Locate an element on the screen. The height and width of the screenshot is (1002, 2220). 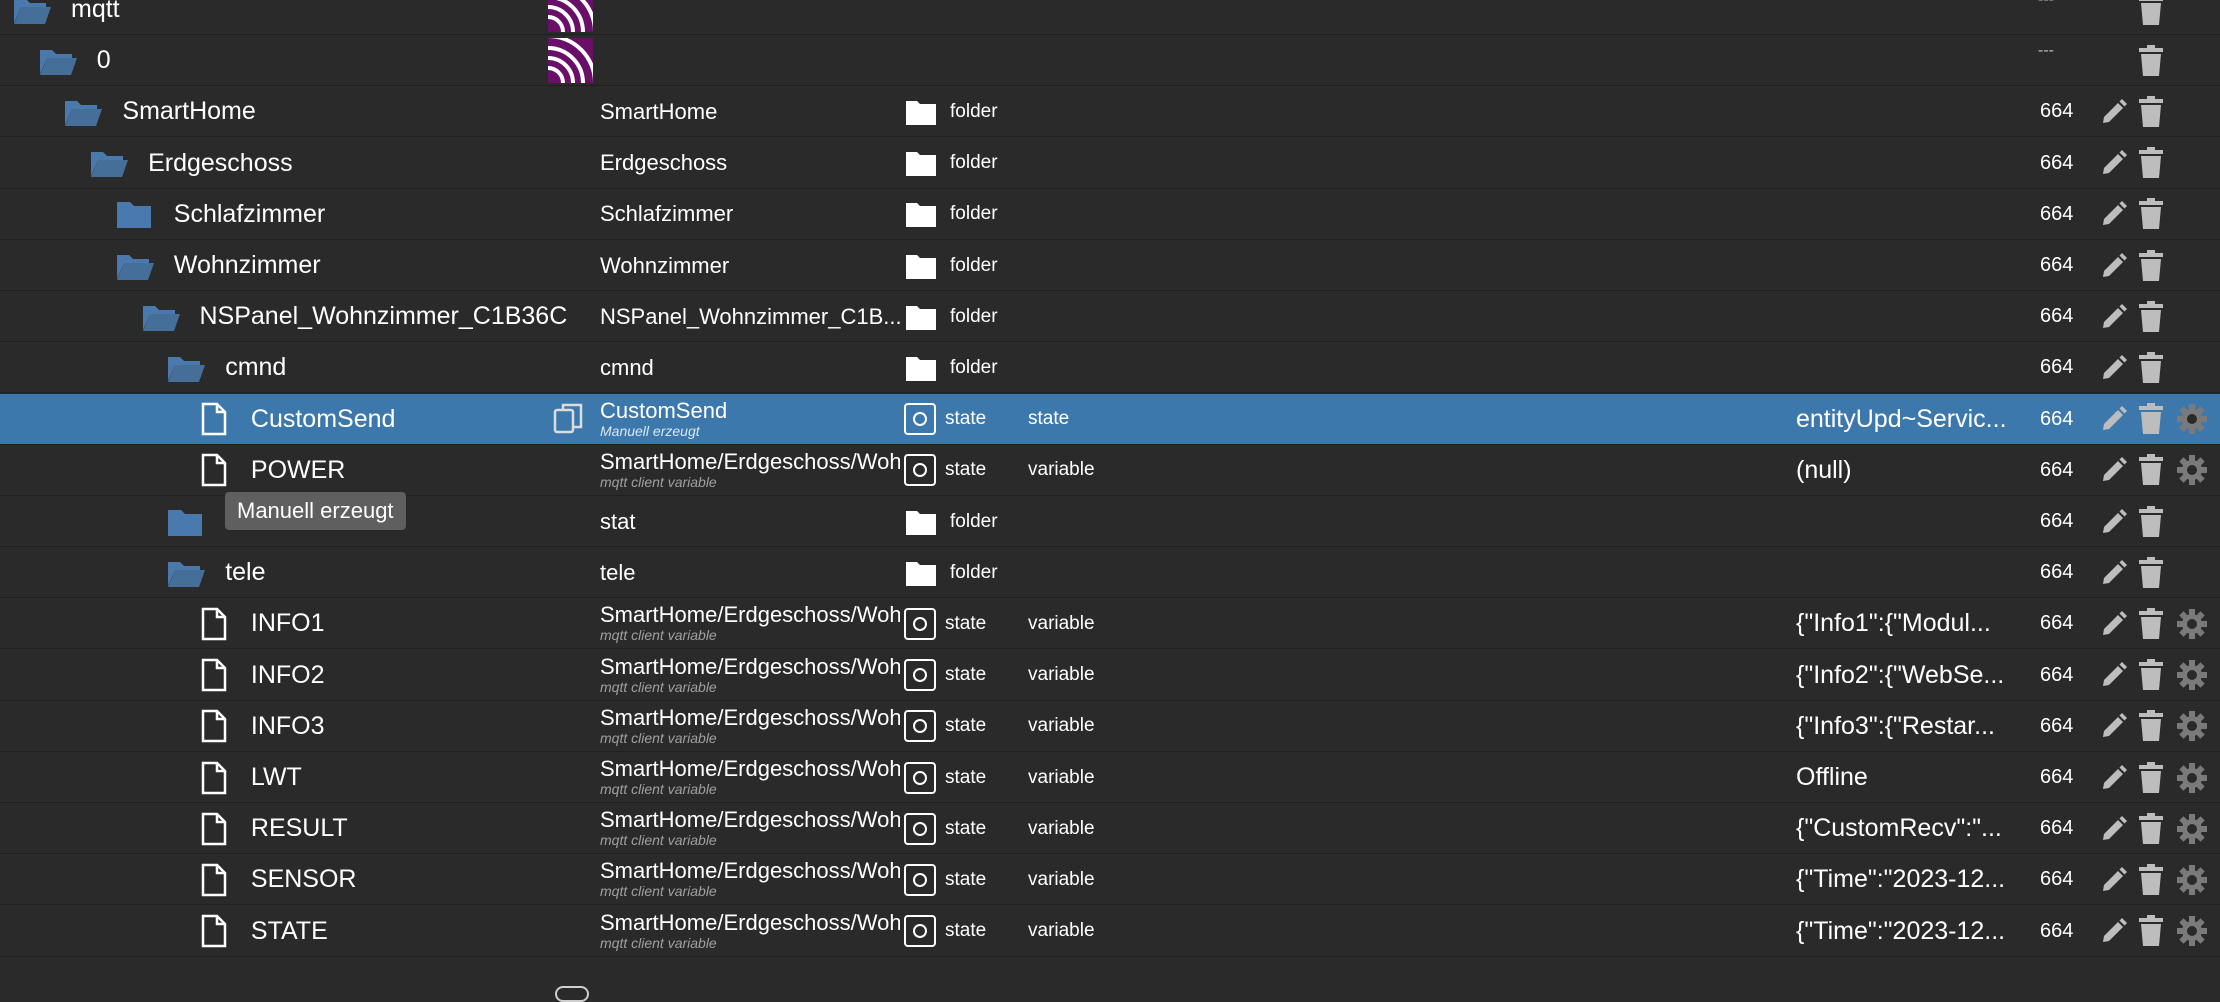
tree-row-erdgeschoss: Erdgeschoss Erdgeschoss folder 664 is located at coordinates (1110, 163).